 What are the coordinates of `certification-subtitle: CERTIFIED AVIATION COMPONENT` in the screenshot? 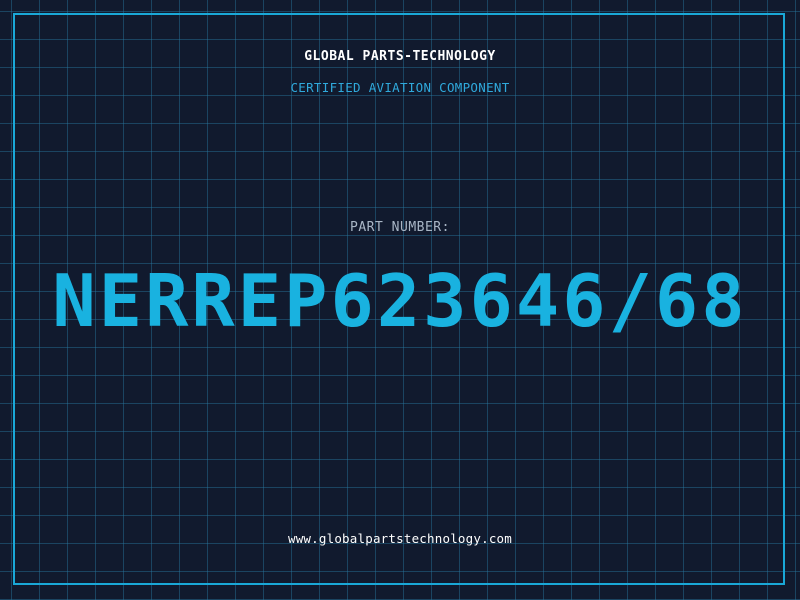 It's located at (400, 87).